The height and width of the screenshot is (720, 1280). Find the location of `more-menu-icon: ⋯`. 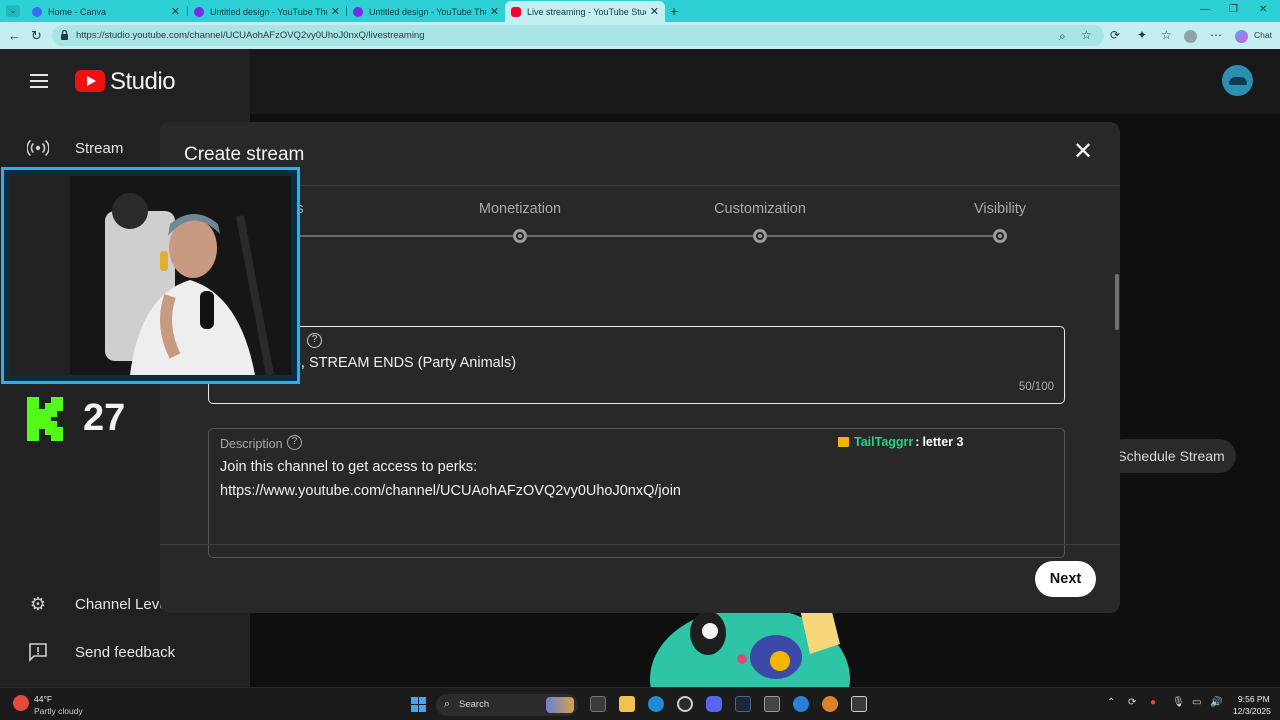

more-menu-icon: ⋯ is located at coordinates (1216, 35).